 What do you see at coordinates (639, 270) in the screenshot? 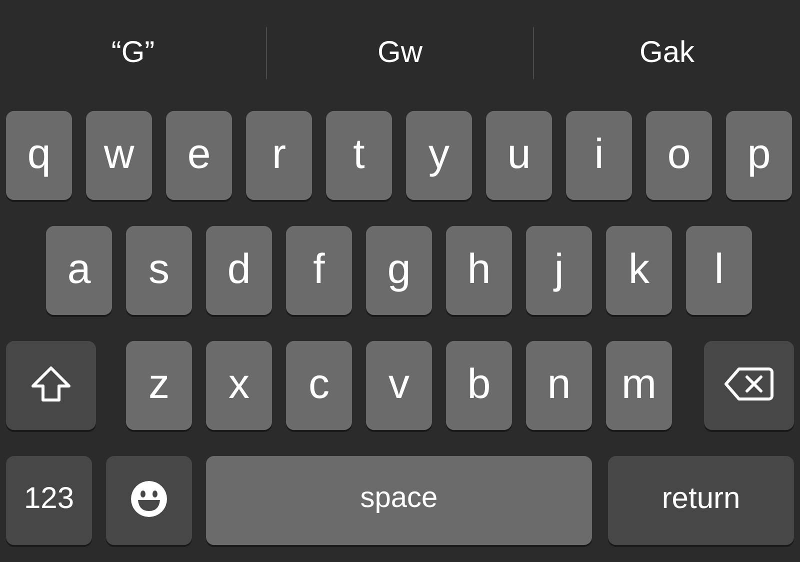
I see `letter-key: k` at bounding box center [639, 270].